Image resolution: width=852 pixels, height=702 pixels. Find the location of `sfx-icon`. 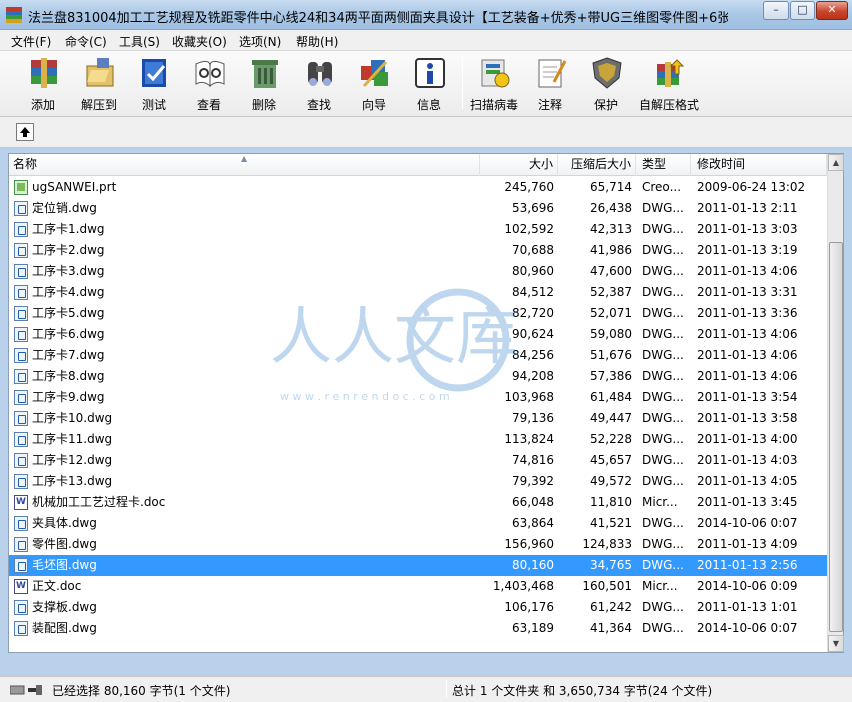

sfx-icon is located at coordinates (670, 73).